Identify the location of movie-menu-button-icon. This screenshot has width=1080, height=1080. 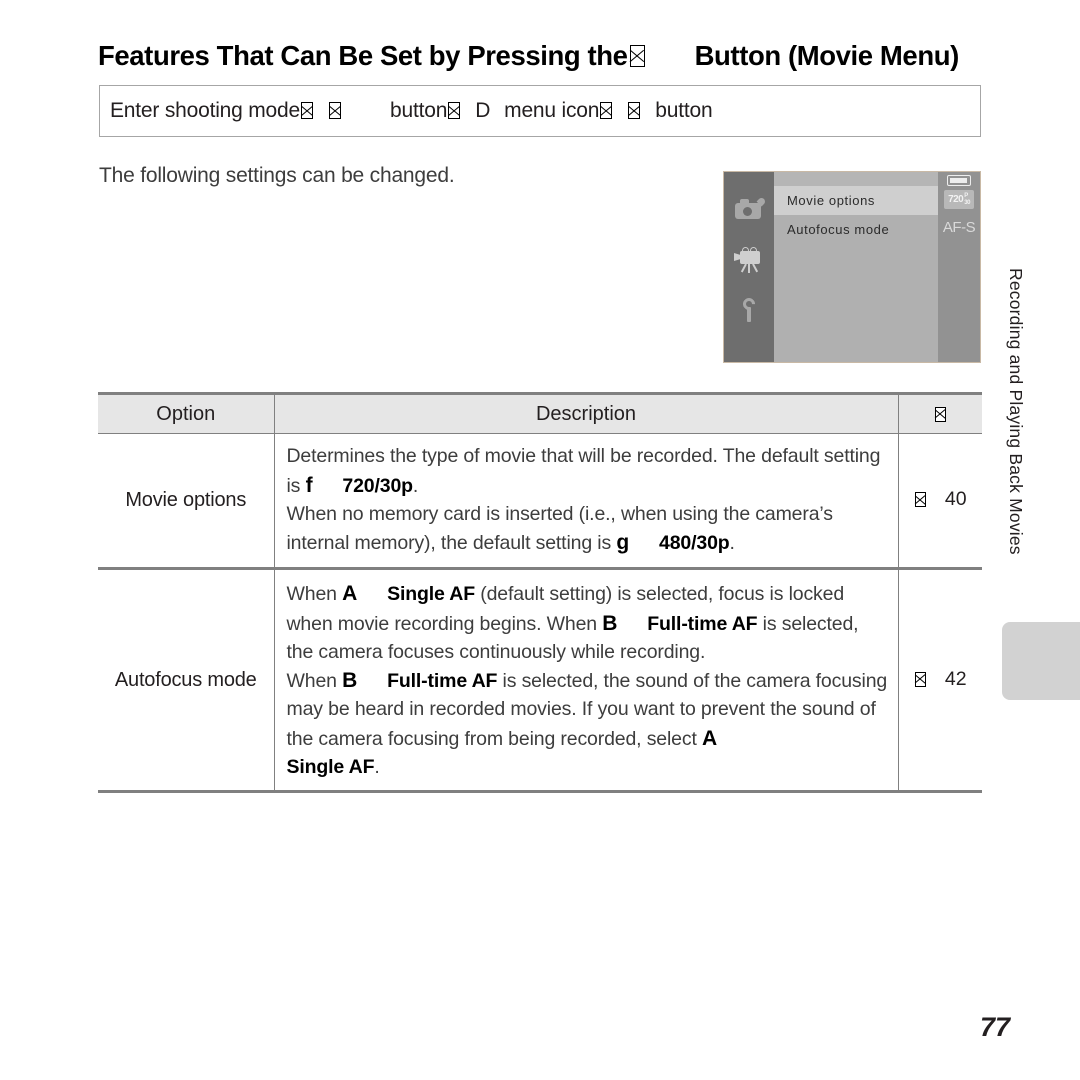
(637, 56).